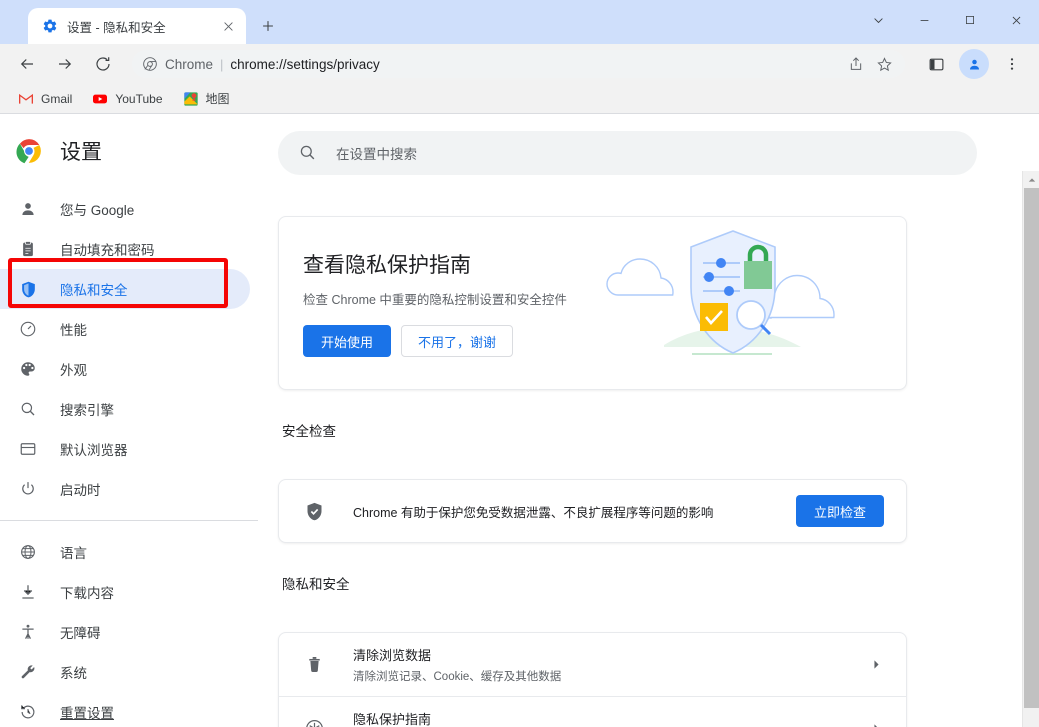  I want to click on globe-icon, so click(28, 552).